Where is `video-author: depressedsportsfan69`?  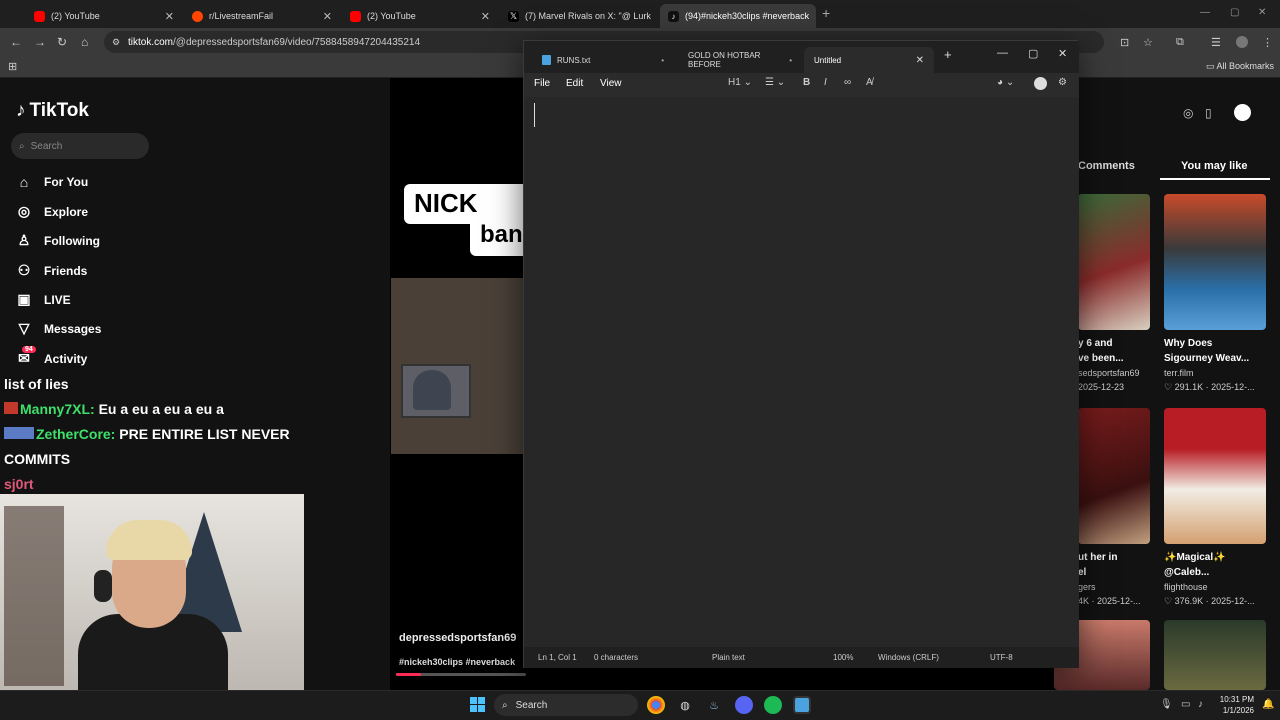 video-author: depressedsportsfan69 is located at coordinates (457, 638).